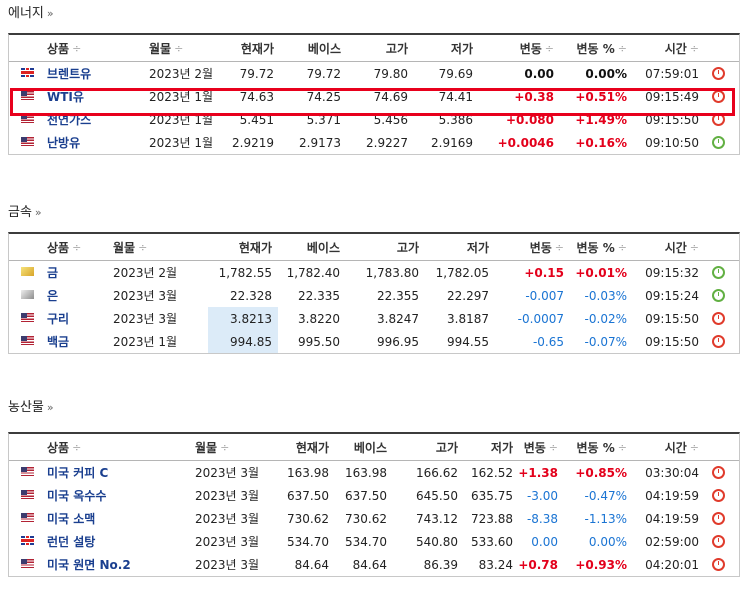  What do you see at coordinates (256, 73) in the screenshot?
I see `current-price: 79.72` at bounding box center [256, 73].